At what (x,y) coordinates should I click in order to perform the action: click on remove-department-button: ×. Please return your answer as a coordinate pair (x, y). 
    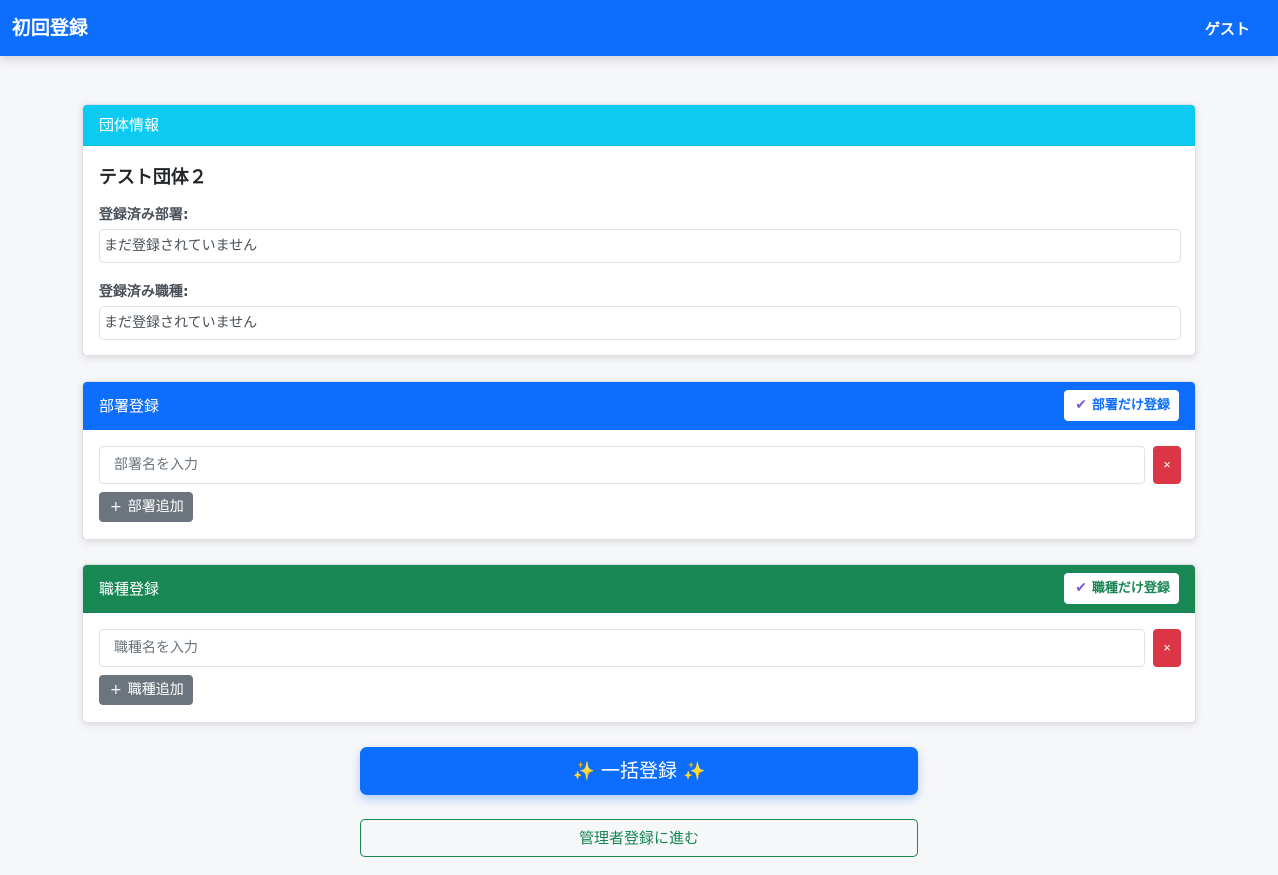
    Looking at the image, I should click on (1167, 465).